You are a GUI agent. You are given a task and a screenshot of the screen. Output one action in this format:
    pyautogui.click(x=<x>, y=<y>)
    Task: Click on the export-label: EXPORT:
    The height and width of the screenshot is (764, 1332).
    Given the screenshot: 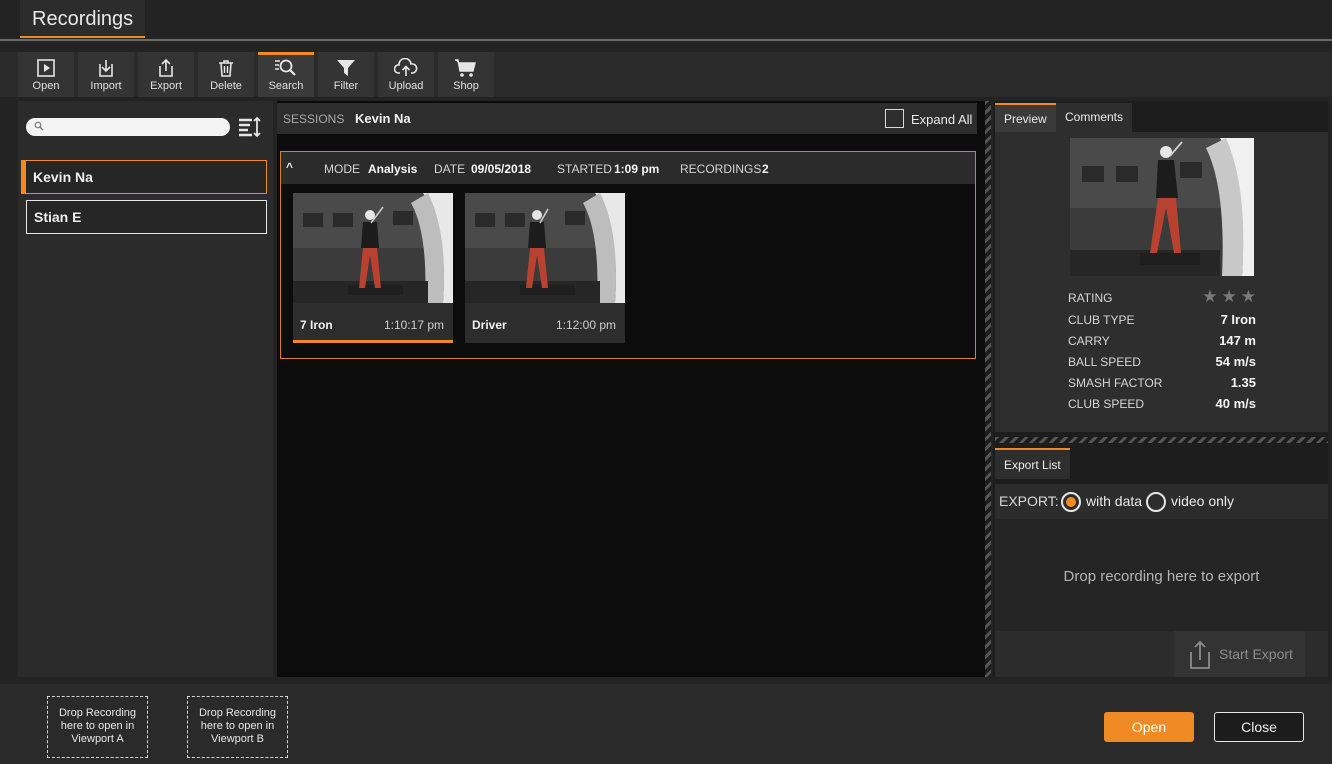 What is the action you would take?
    pyautogui.click(x=1029, y=501)
    